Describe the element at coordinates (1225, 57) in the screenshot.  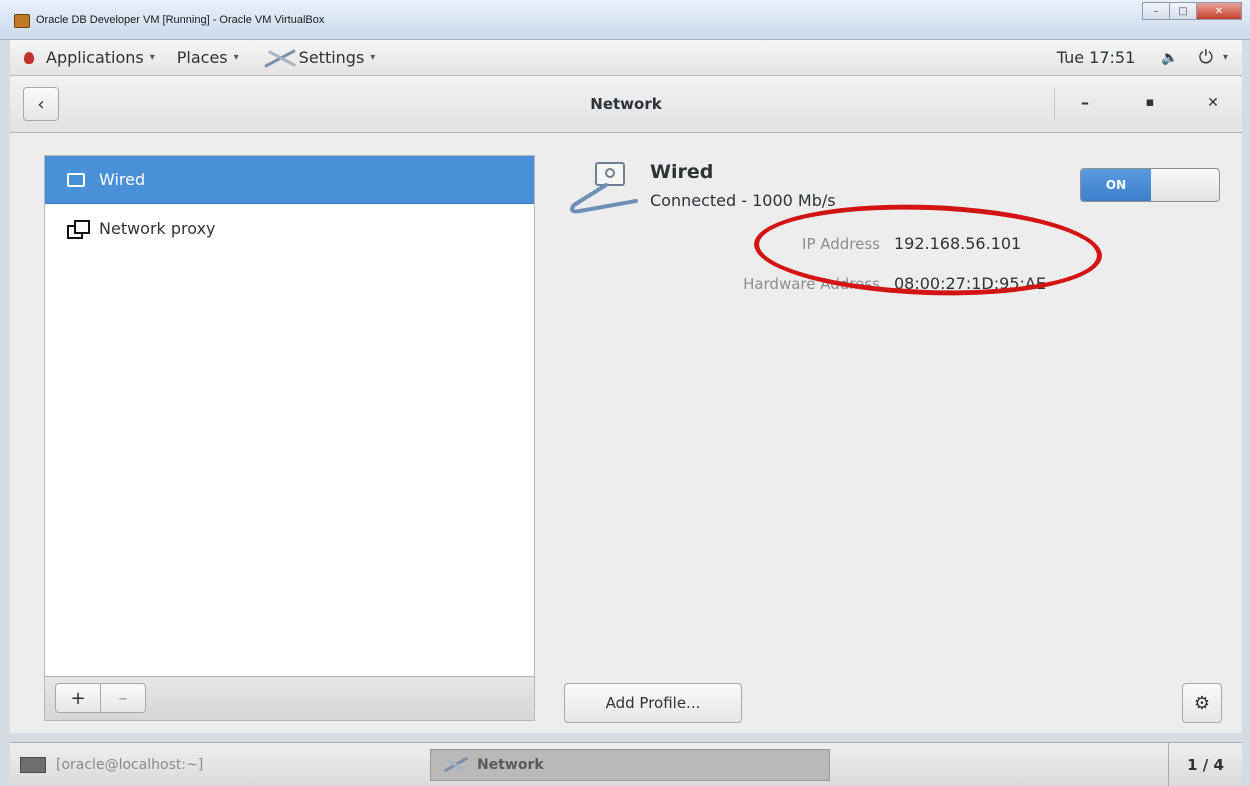
I see `system-menu-chevron-icon: ▾` at that location.